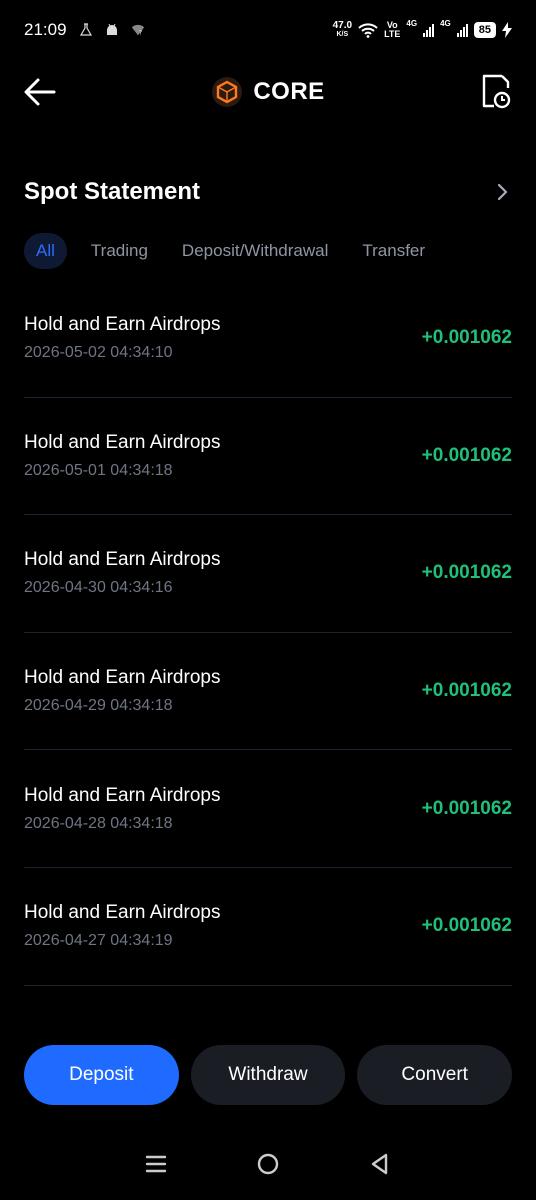 The height and width of the screenshot is (1200, 536). I want to click on home-icon, so click(268, 1164).